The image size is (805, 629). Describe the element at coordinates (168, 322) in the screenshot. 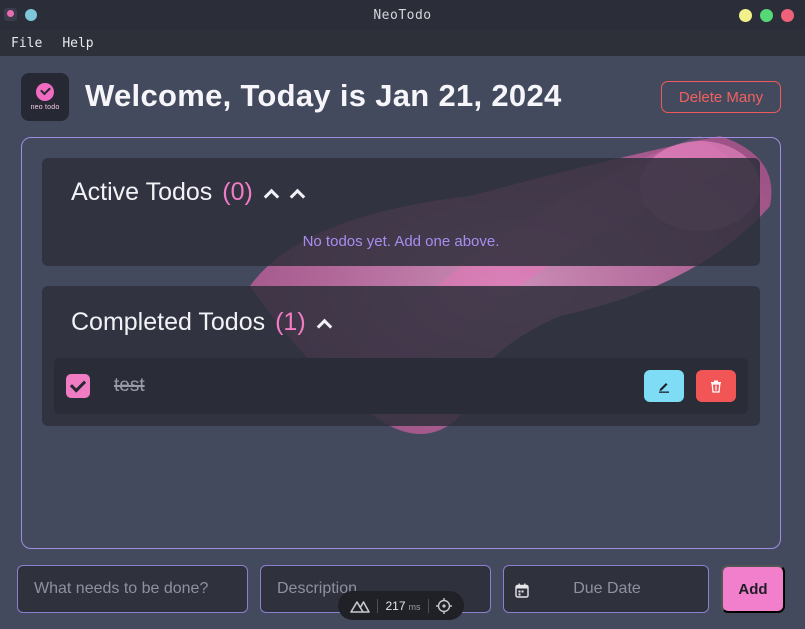

I see `completed-todos-title: Completed Todos` at that location.